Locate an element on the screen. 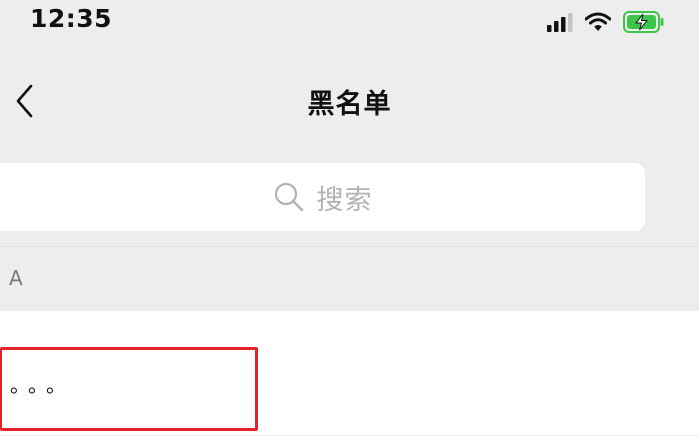 The image size is (699, 446). contact-name: 。。。 is located at coordinates (42, 385).